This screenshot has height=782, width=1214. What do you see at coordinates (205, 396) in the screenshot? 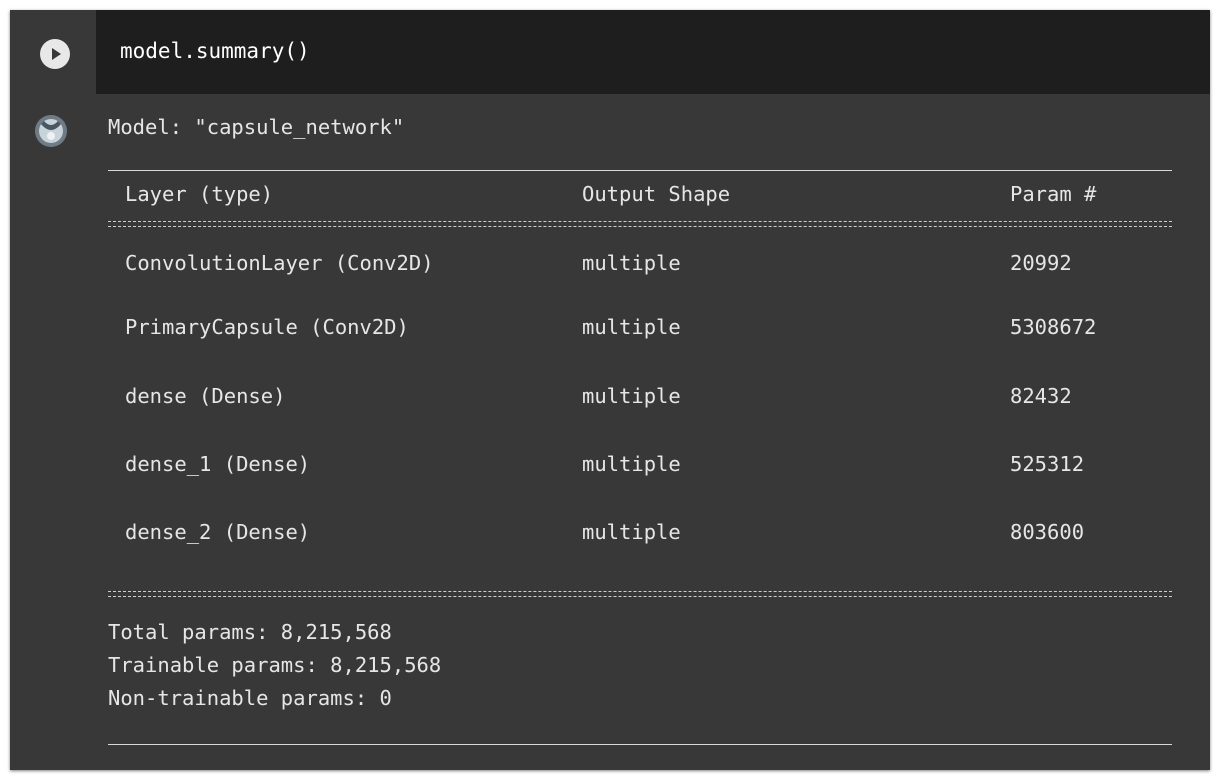
I see `layer-name: dense (Dense)` at bounding box center [205, 396].